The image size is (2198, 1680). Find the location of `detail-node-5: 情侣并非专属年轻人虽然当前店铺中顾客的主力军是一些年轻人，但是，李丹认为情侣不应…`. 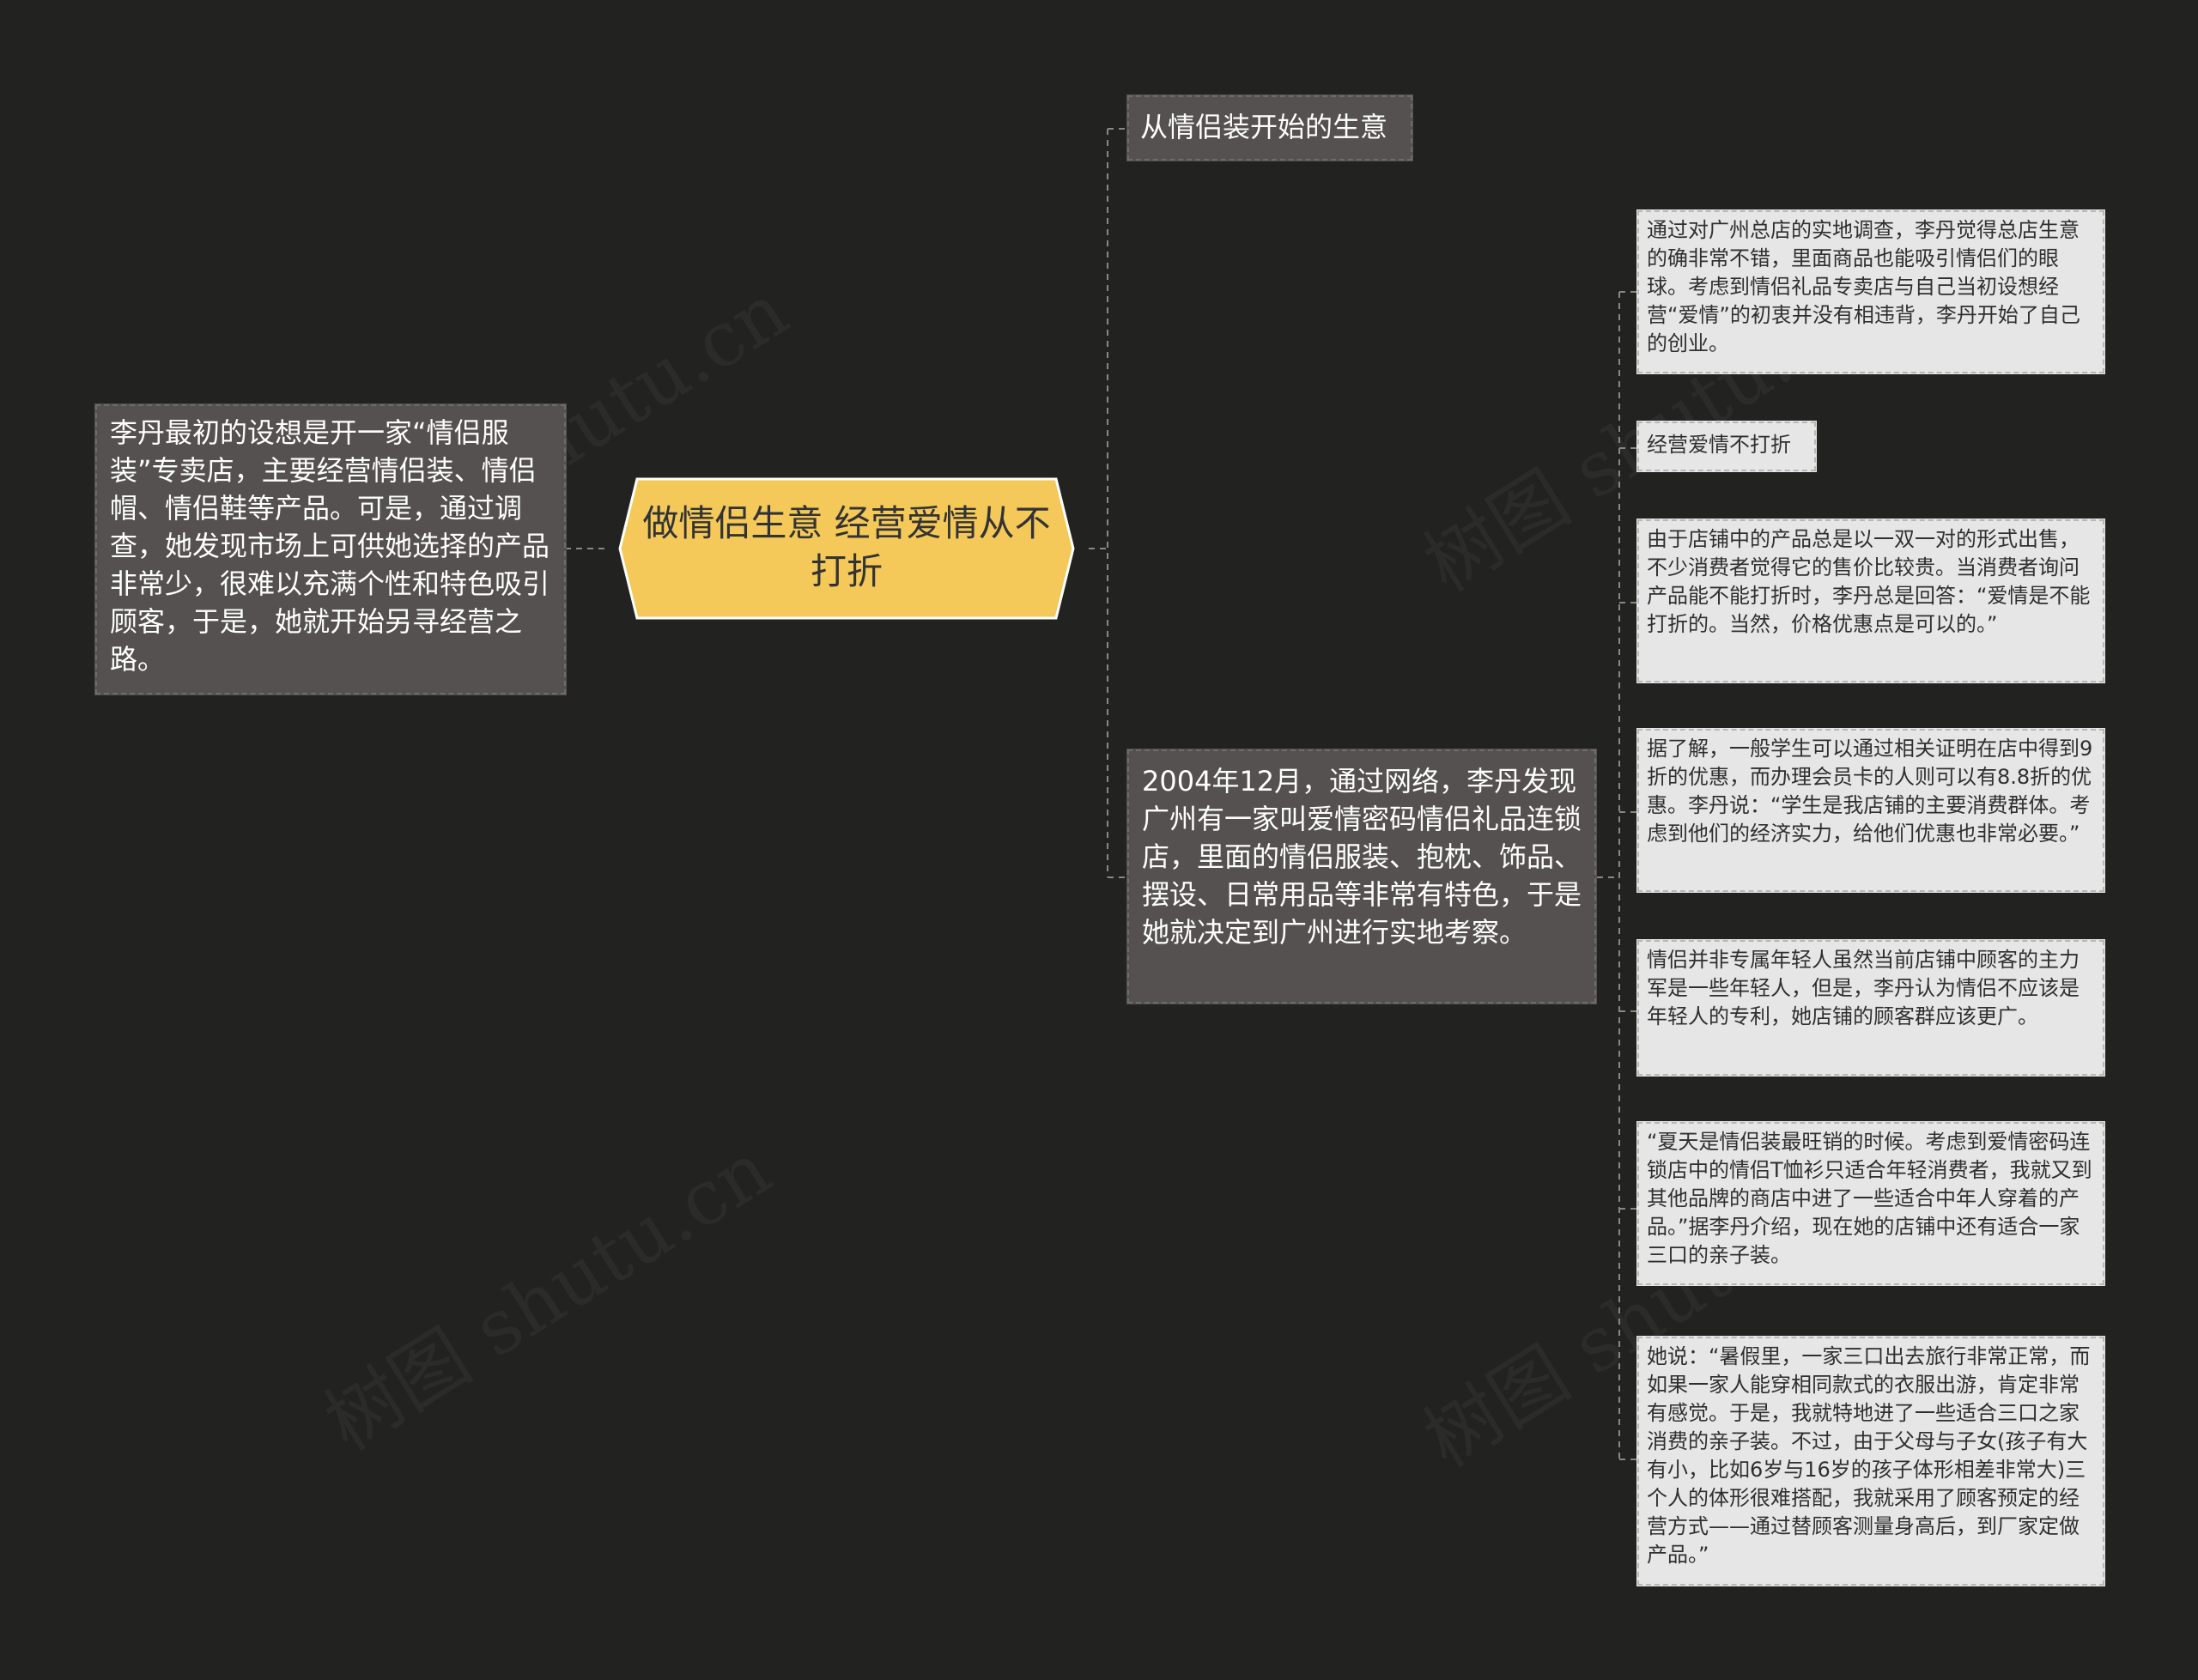

detail-node-5: 情侣并非专属年轻人虽然当前店铺中顾客的主力军是一些年轻人，但是，李丹认为情侣不应… is located at coordinates (1870, 1008).